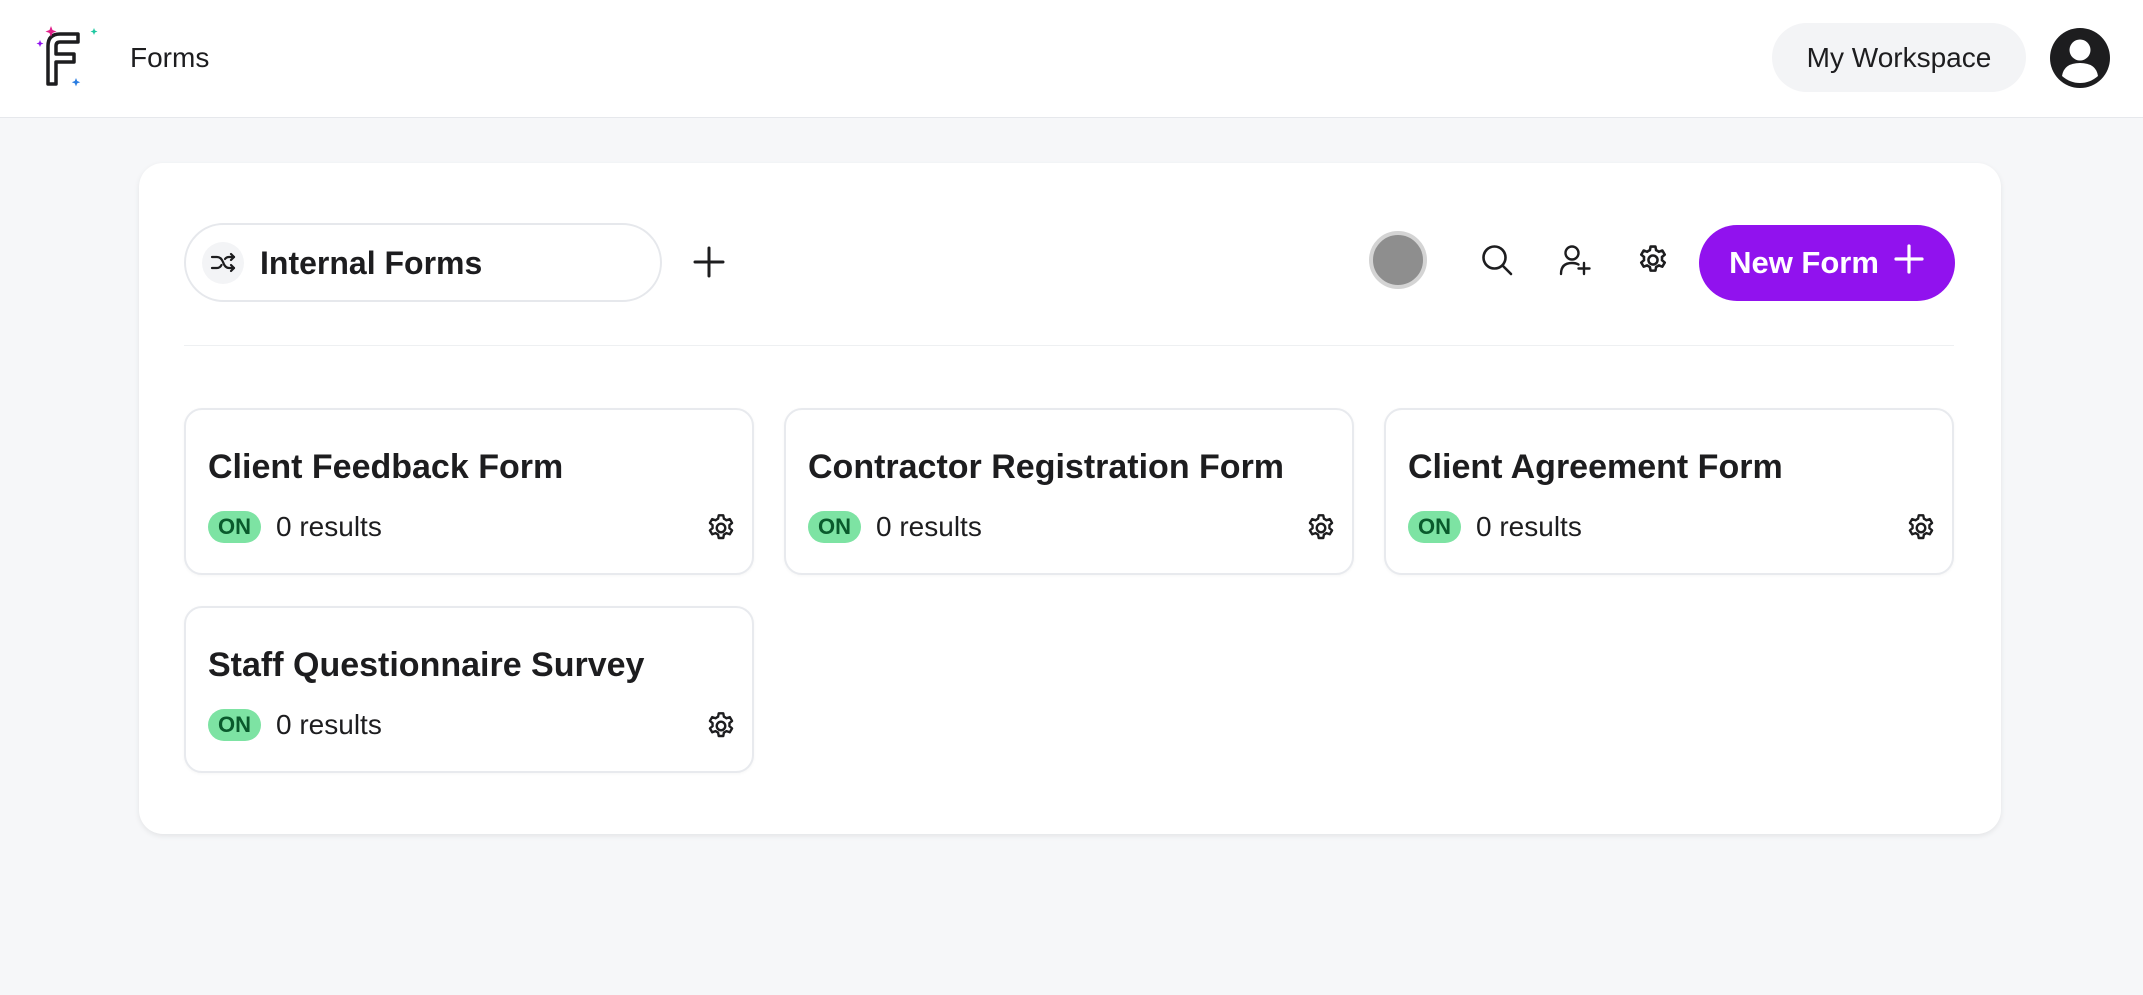 The width and height of the screenshot is (2143, 995). Describe the element at coordinates (170, 57) in the screenshot. I see `app-title: Forms` at that location.